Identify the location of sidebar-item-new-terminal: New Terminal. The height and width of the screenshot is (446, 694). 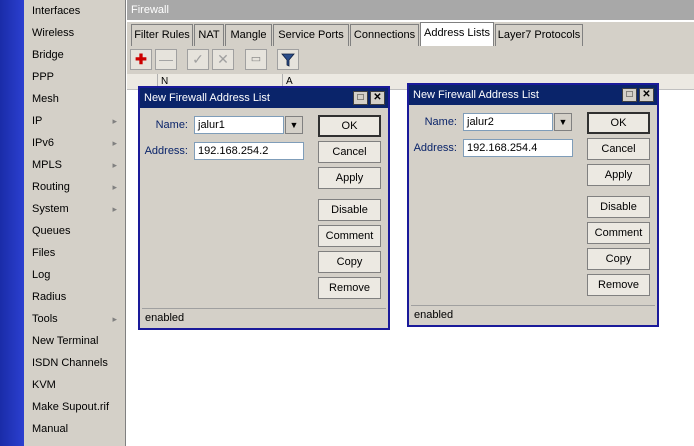
(74, 341).